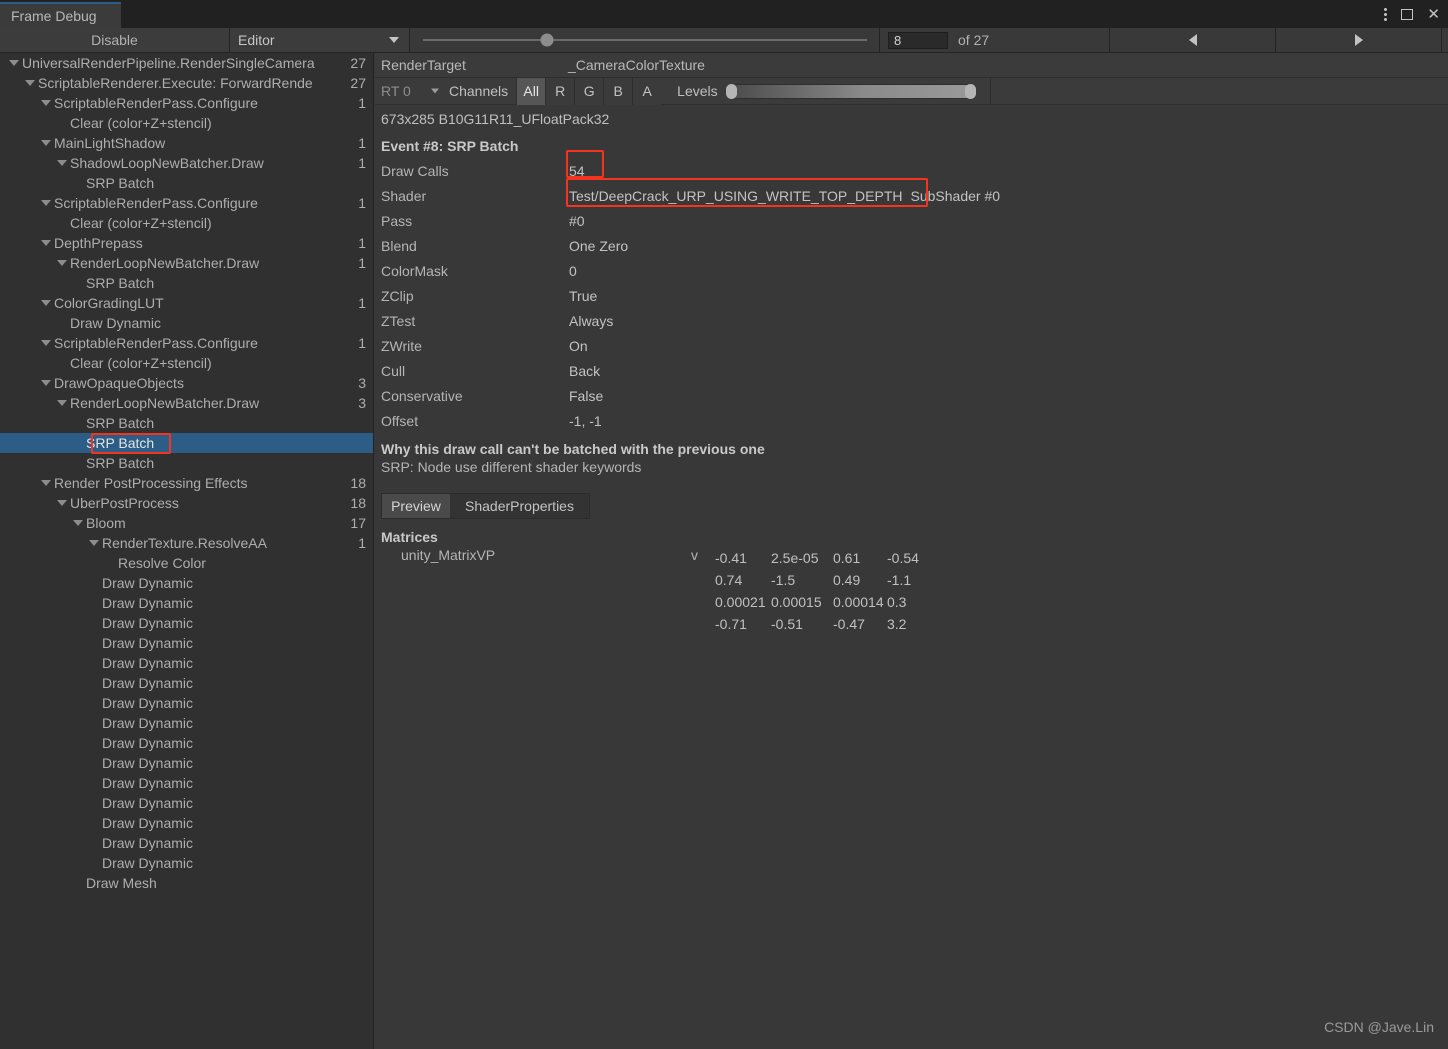 The height and width of the screenshot is (1049, 1448). Describe the element at coordinates (186, 303) in the screenshot. I see `tree-row: ColorGradingLUT 1` at that location.